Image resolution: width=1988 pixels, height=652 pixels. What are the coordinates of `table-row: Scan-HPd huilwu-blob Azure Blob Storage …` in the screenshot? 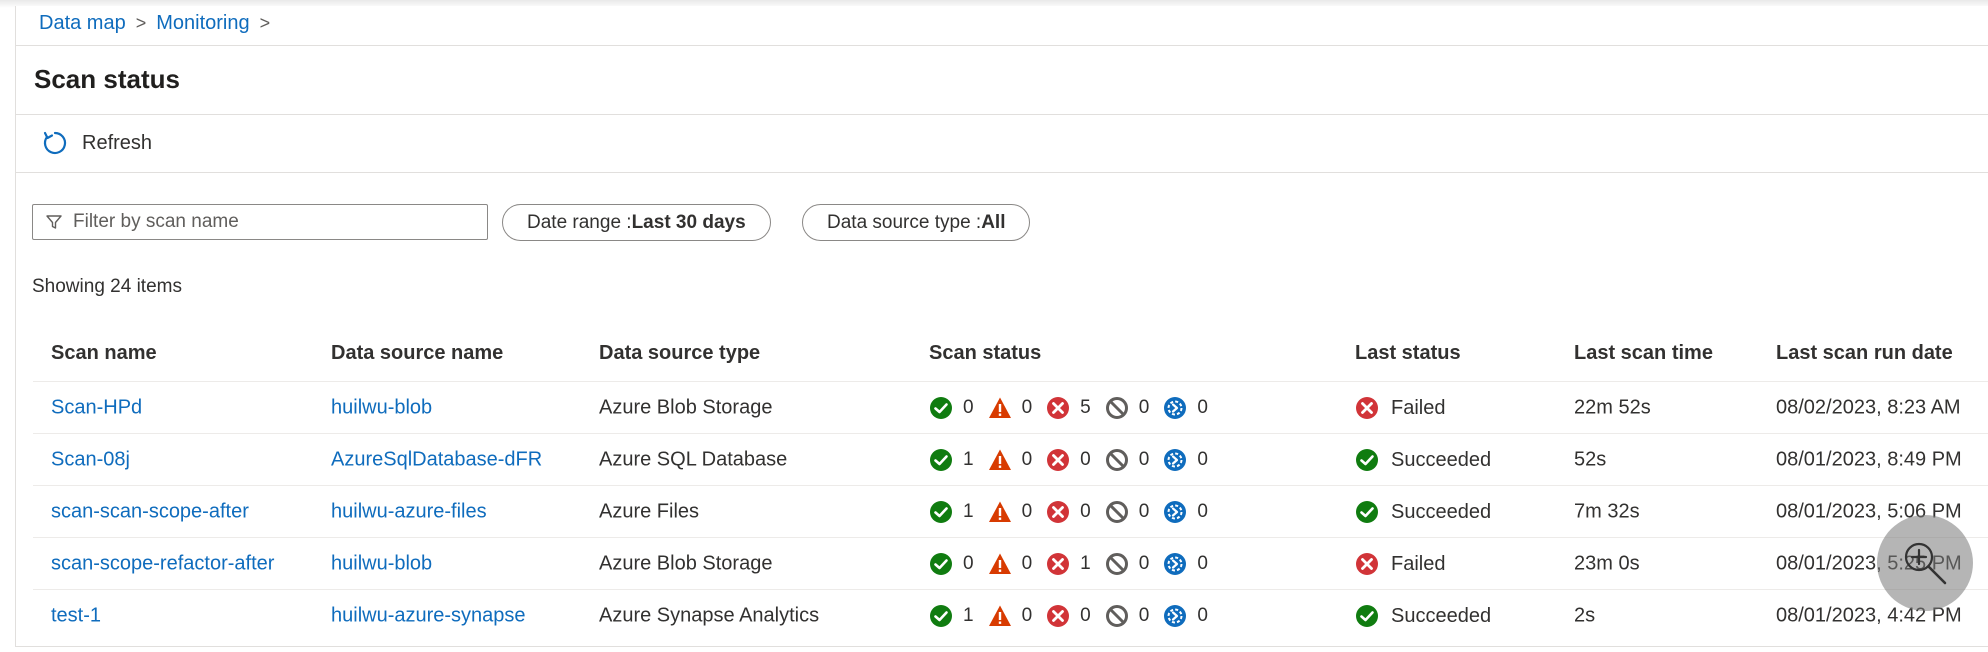 It's located at (1010, 407).